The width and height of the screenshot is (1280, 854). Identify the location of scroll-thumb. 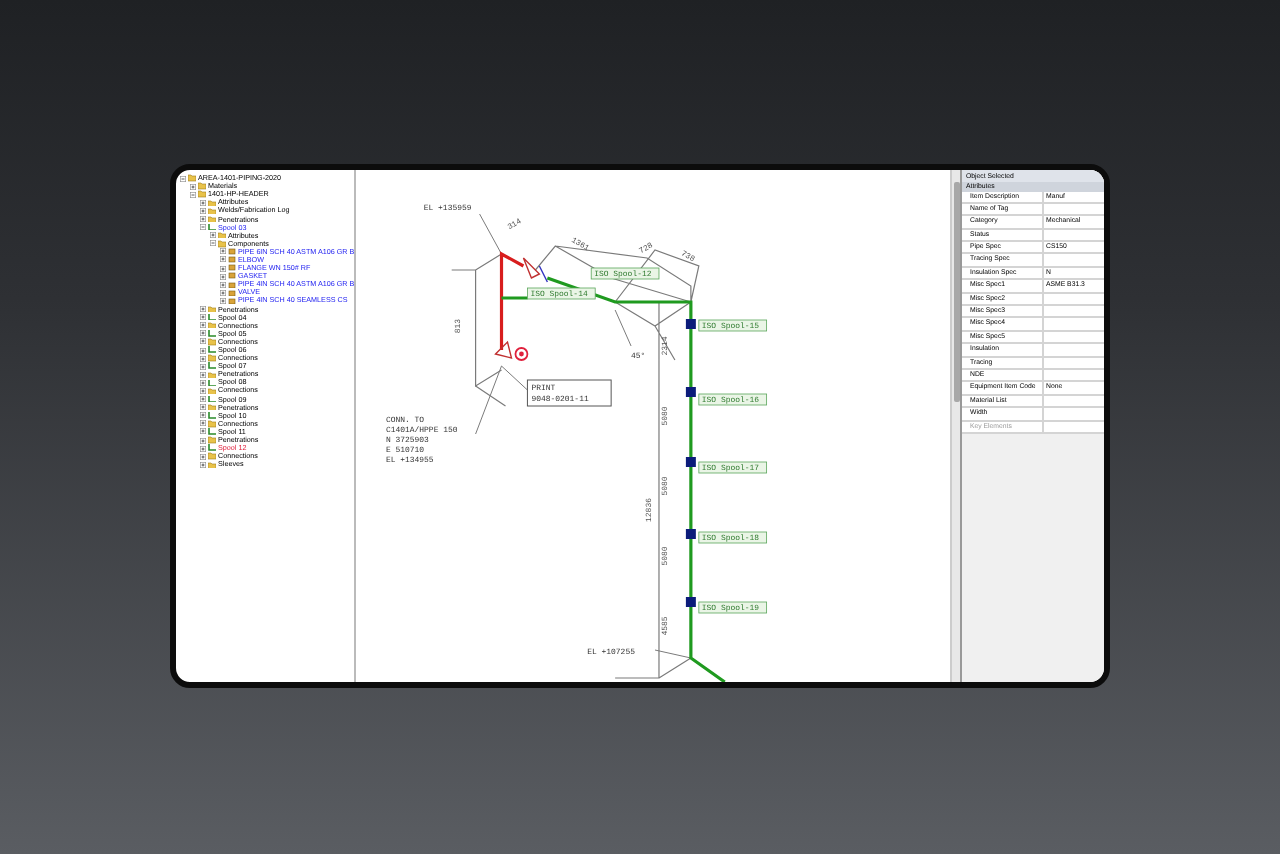
(956, 292).